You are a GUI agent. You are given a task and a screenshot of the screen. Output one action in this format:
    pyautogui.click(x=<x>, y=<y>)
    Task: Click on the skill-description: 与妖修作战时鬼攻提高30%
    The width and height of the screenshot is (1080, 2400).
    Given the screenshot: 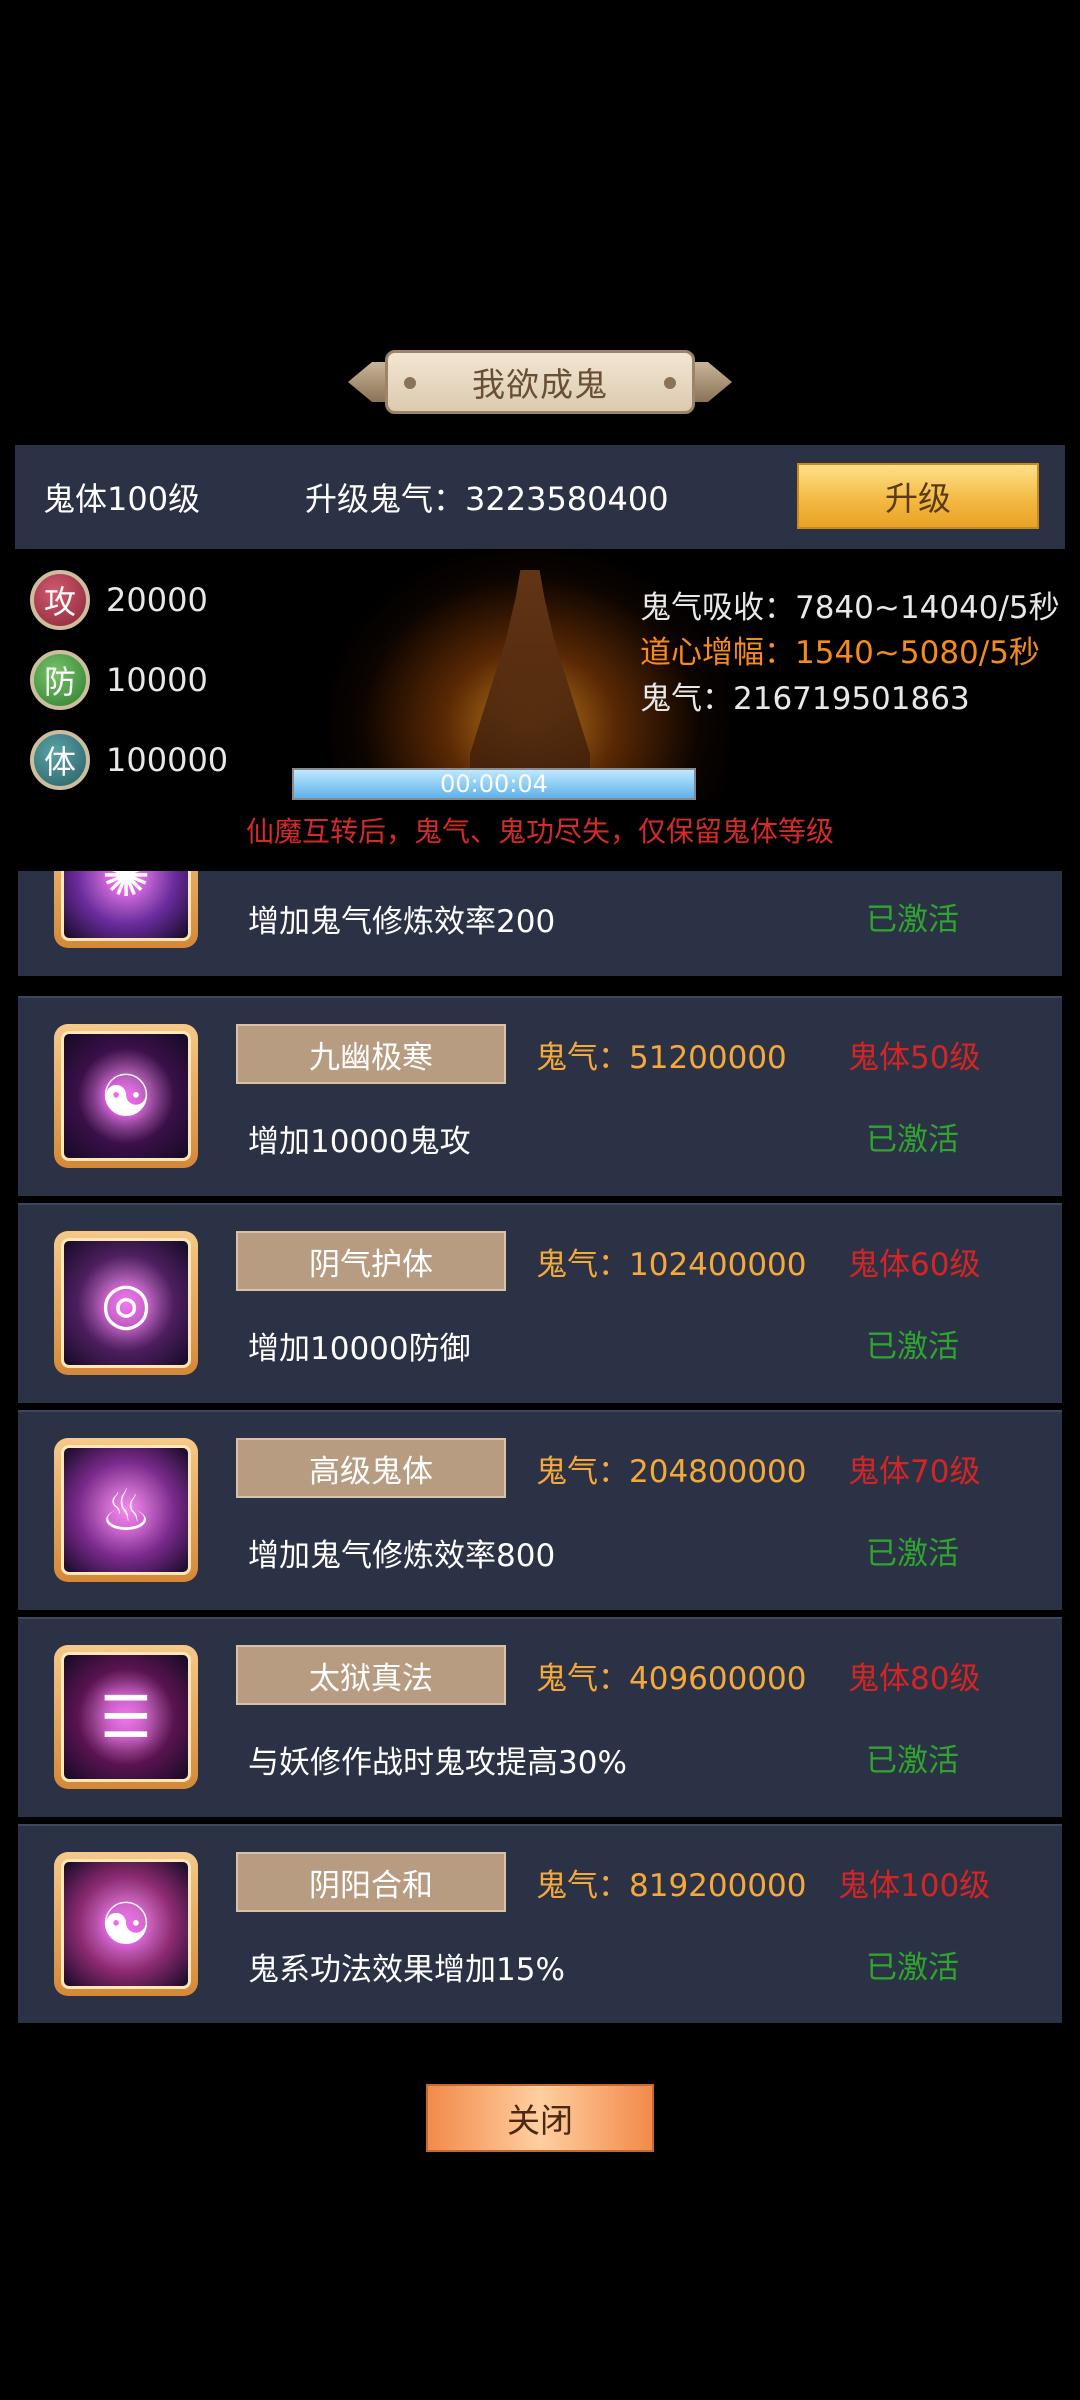 What is the action you would take?
    pyautogui.click(x=437, y=1763)
    